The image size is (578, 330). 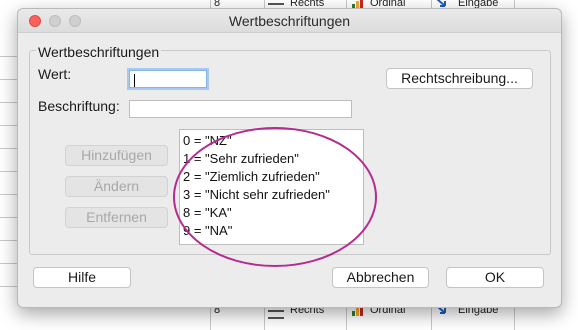 I want to click on value-input, so click(x=168, y=79).